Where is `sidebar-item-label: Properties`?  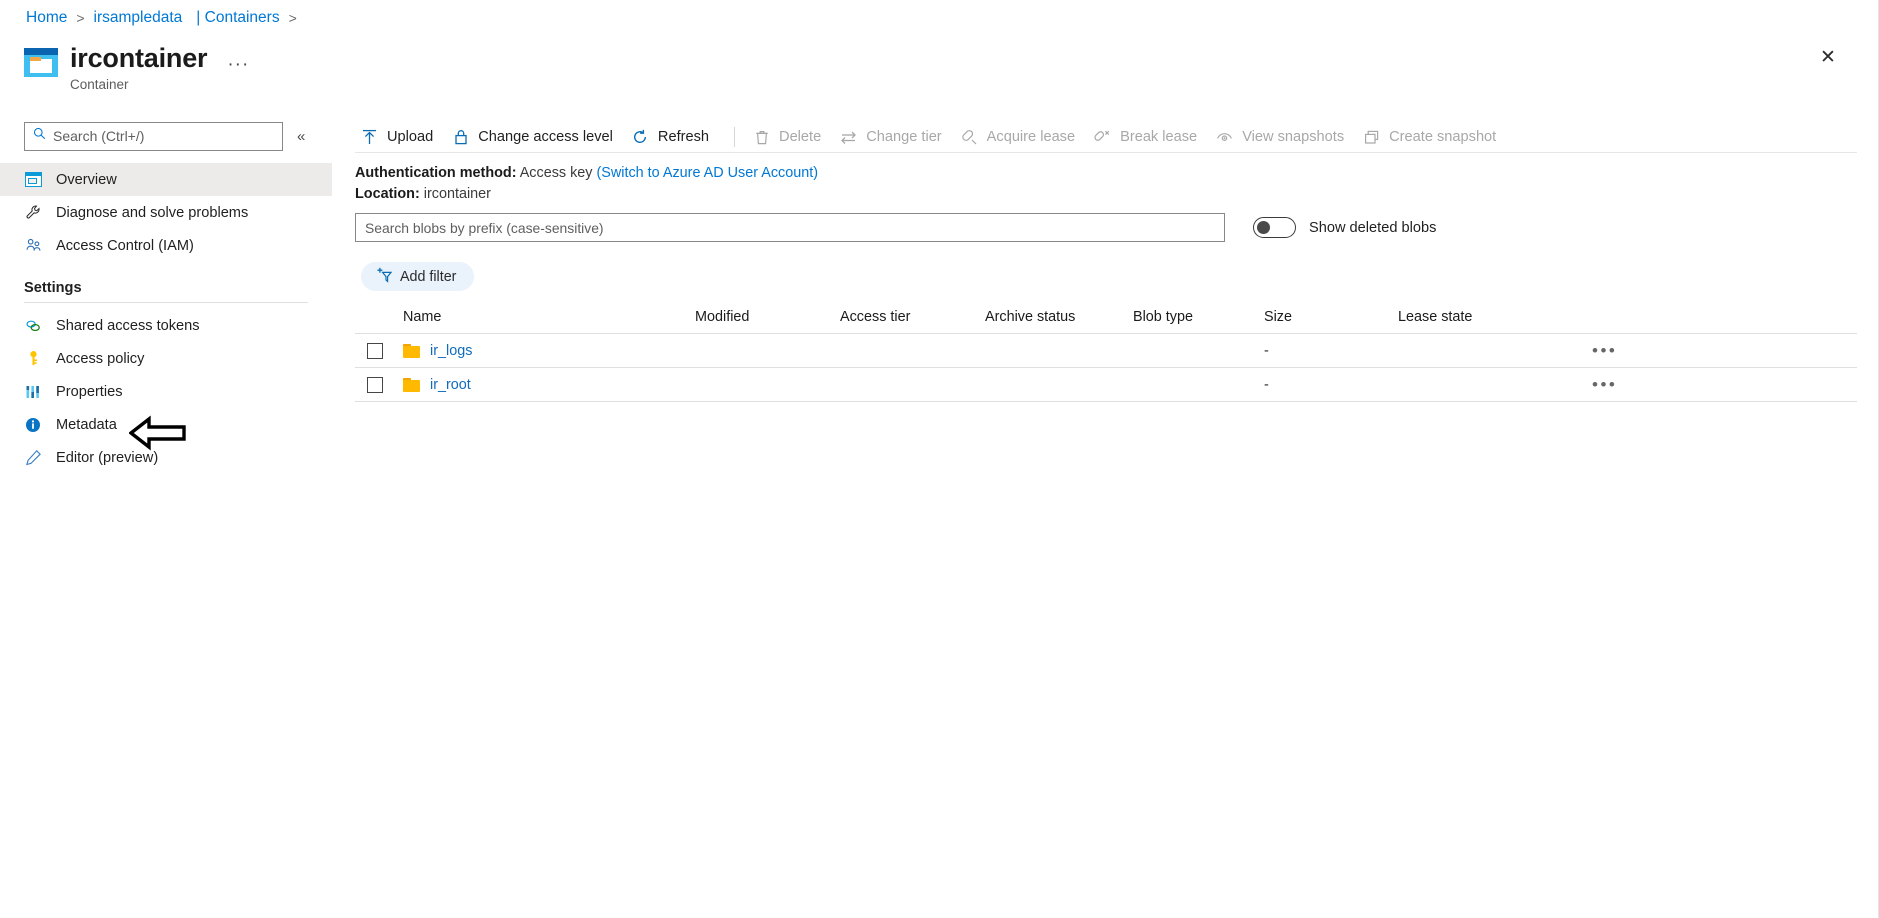 sidebar-item-label: Properties is located at coordinates (89, 391).